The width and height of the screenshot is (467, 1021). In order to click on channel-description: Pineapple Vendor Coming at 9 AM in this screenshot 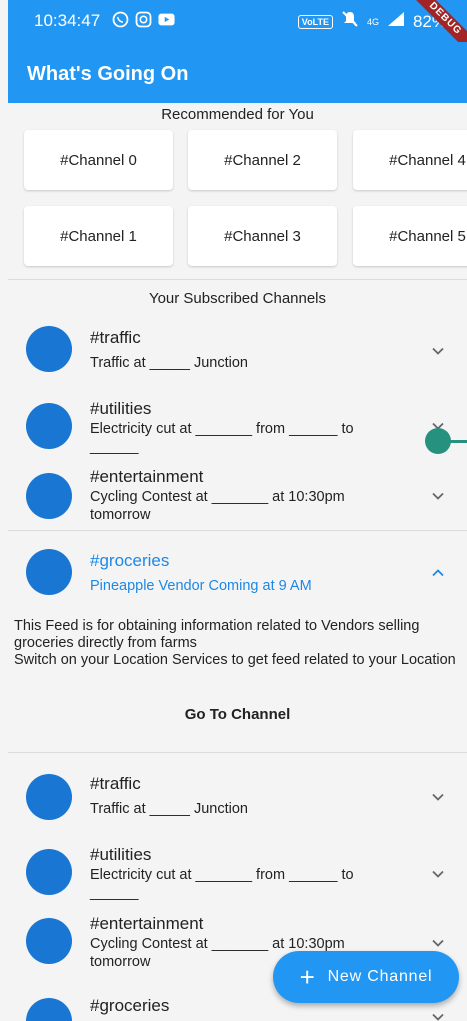, I will do `click(201, 586)`.